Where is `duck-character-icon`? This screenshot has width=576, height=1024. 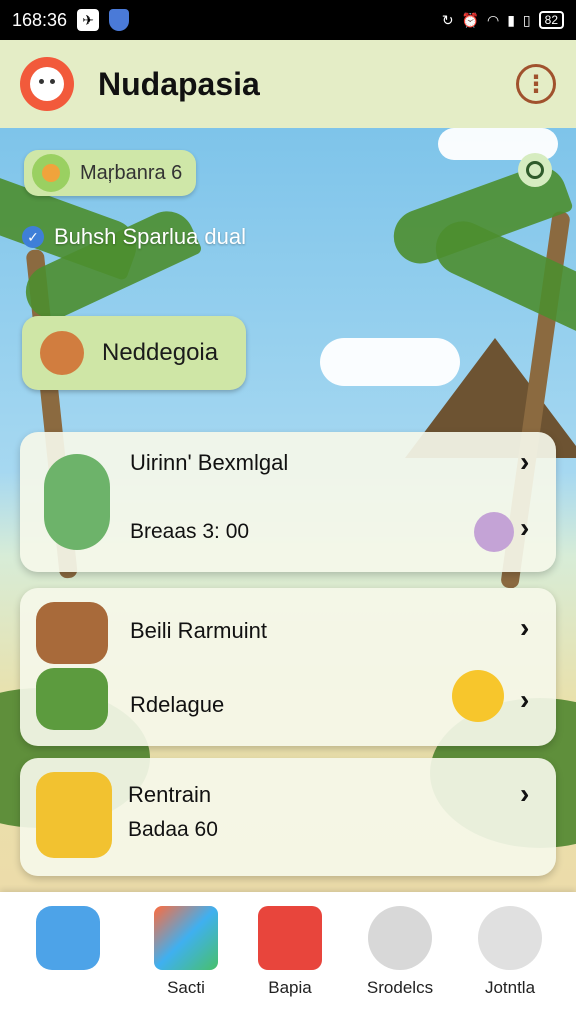
duck-character-icon is located at coordinates (77, 502).